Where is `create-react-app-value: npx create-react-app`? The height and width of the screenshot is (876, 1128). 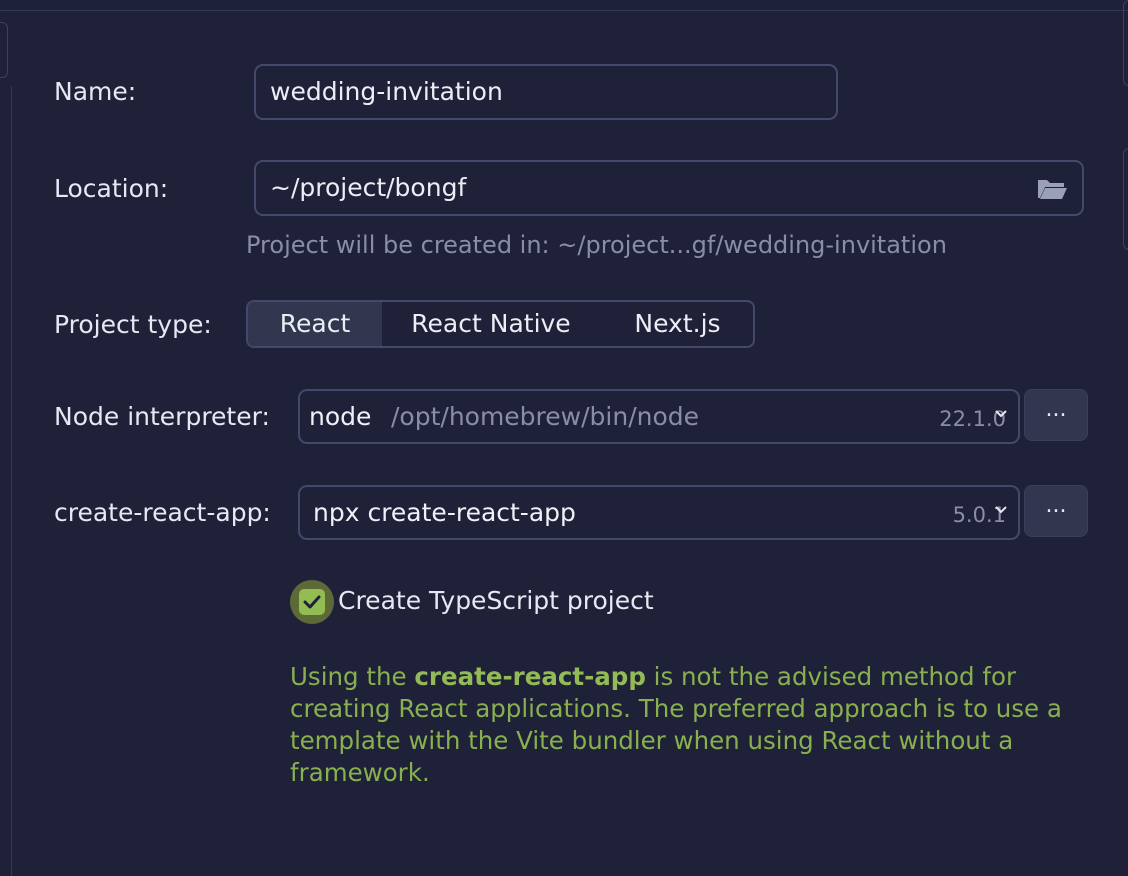 create-react-app-value: npx create-react-app is located at coordinates (444, 512).